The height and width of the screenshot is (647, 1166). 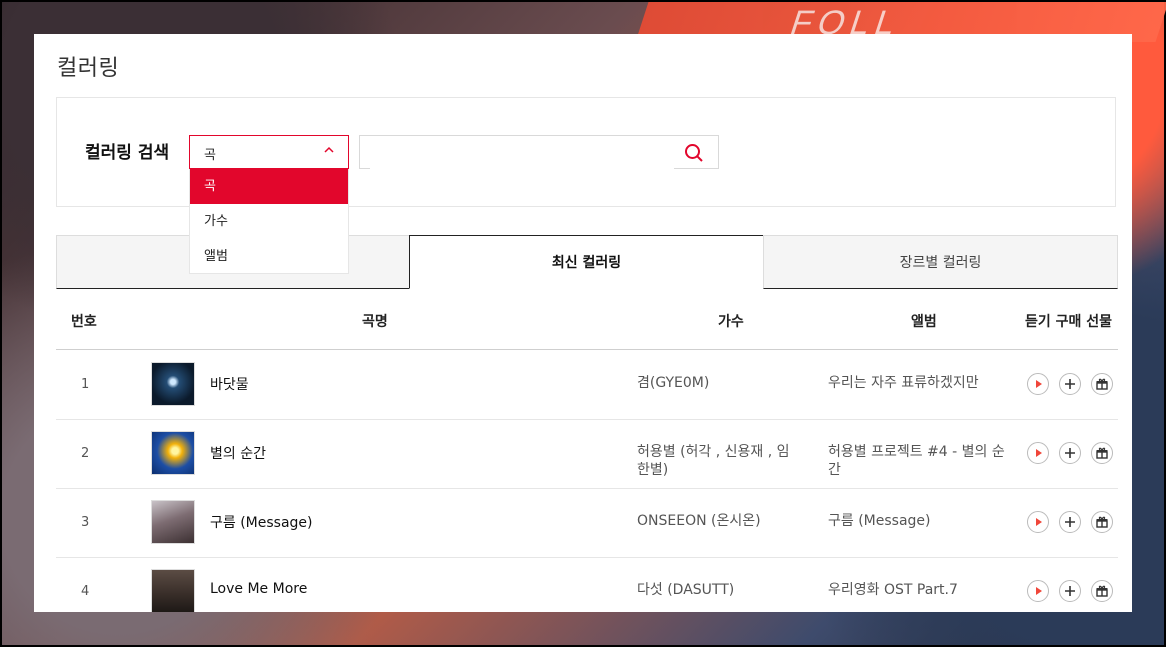 I want to click on search-label: 컬러링 검색, so click(x=127, y=153).